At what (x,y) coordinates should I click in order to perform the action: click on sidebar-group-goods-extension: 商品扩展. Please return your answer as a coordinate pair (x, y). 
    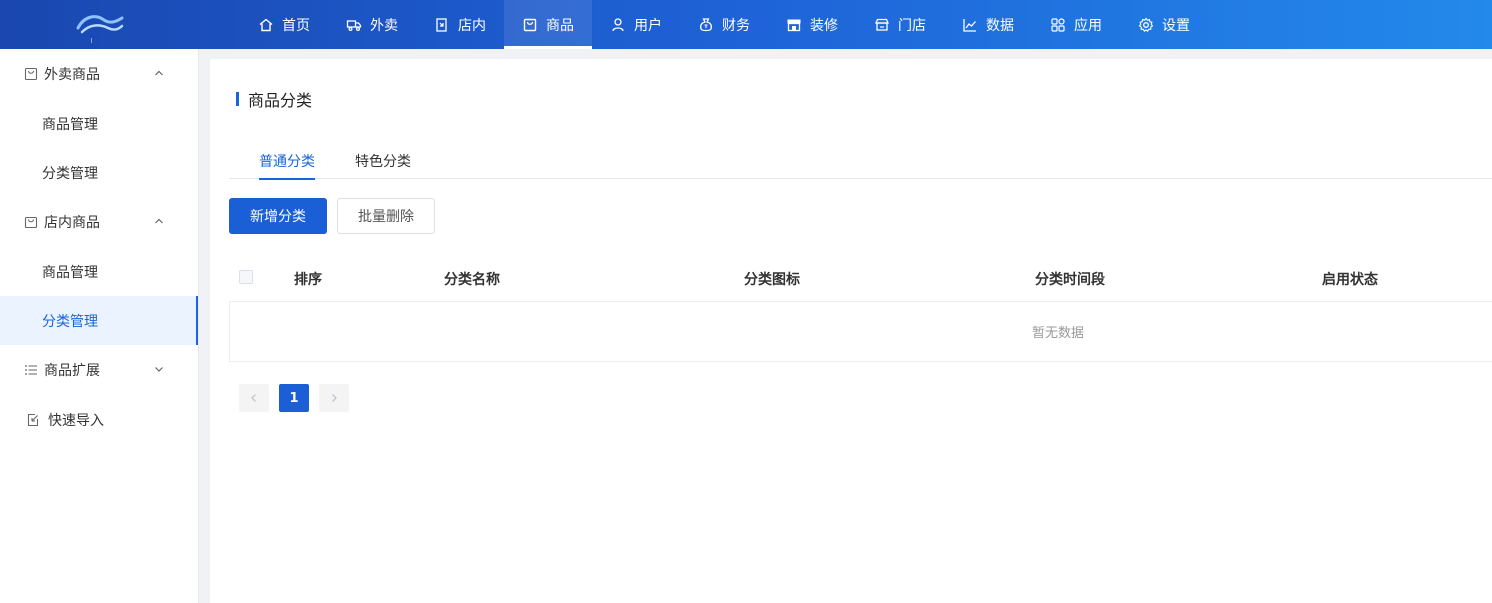
    Looking at the image, I should click on (99, 370).